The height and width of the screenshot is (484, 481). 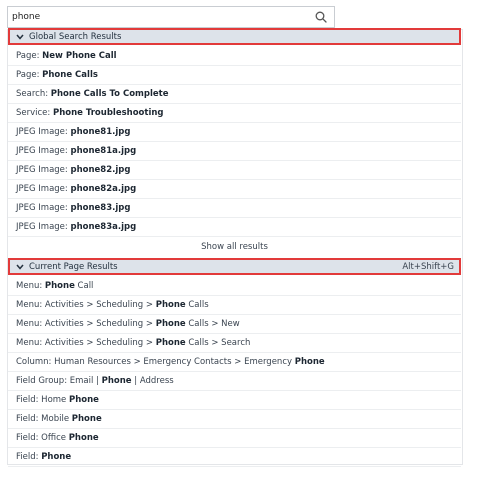 I want to click on result-item-label: Menu: Phone Call, so click(x=55, y=286).